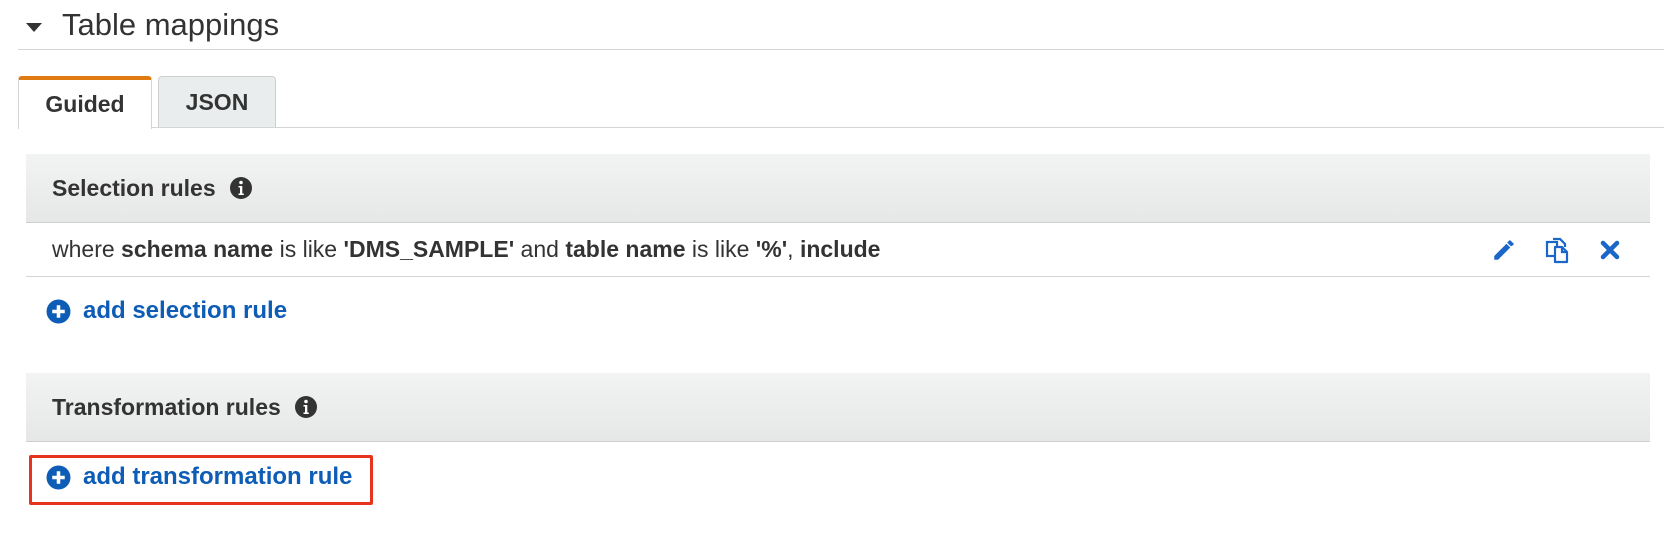  I want to click on selection-rules-header: Selection rules, so click(838, 188).